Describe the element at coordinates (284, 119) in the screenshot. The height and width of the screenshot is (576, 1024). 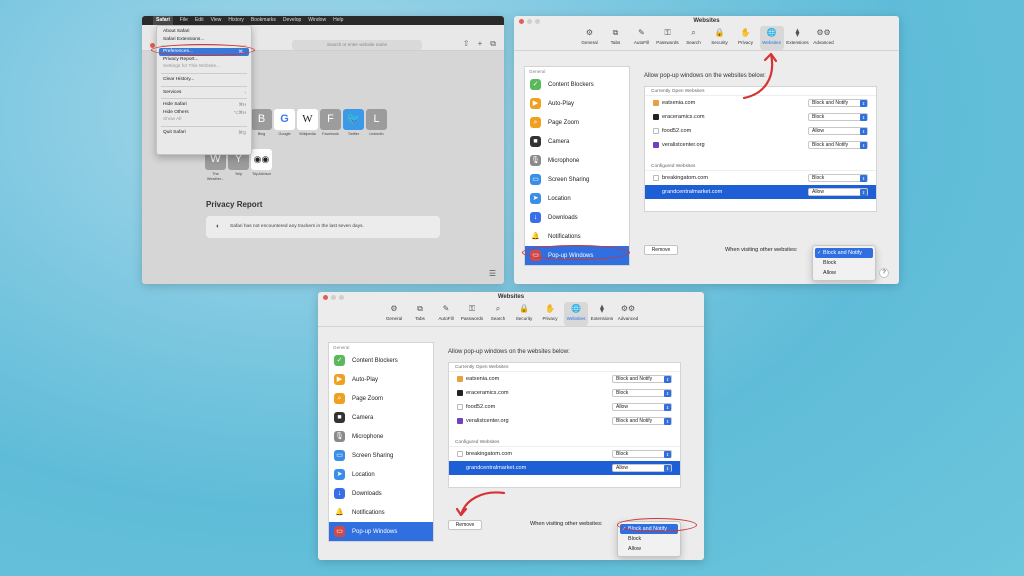
I see `favorite-tile-icon: G` at that location.